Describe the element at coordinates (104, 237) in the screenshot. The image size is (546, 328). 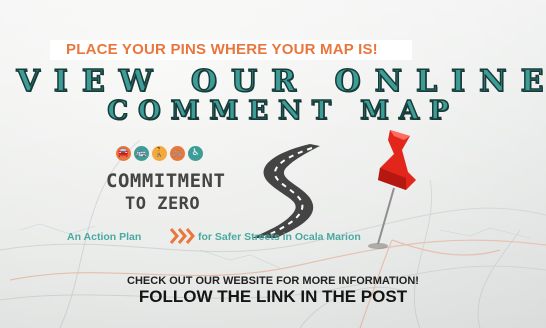
I see `tagline-left: An Action Plan` at that location.